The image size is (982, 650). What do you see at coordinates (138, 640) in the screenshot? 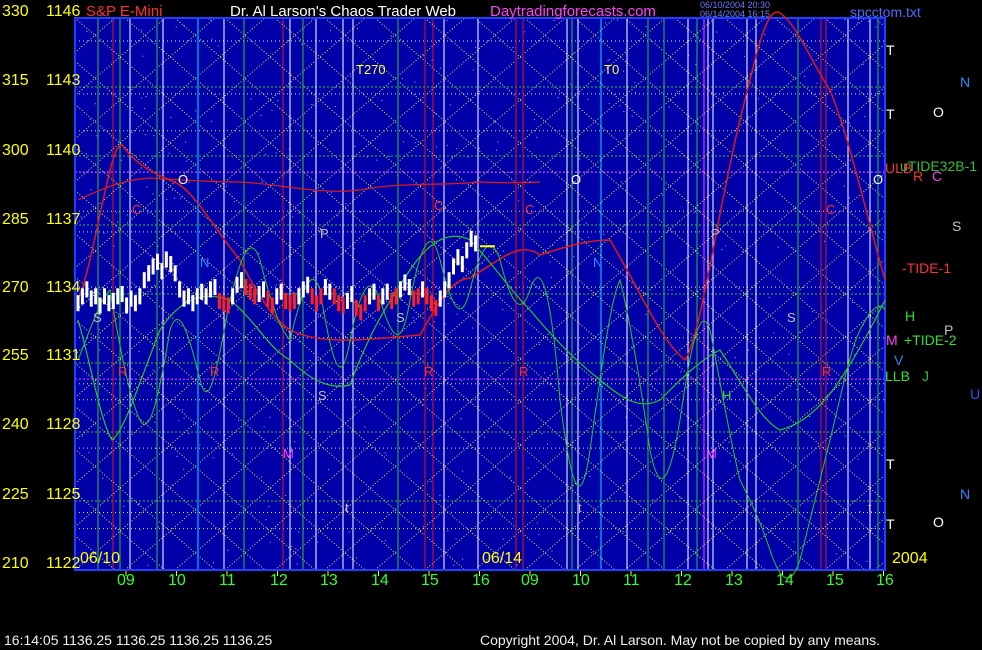
I see `quote-line: 16:14:05 1136.25 1136.25 1136.25 1136.25` at bounding box center [138, 640].